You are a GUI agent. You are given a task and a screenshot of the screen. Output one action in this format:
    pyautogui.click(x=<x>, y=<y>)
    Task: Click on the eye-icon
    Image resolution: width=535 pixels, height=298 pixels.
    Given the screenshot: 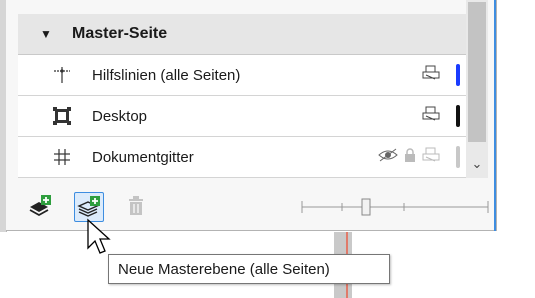 What is the action you would take?
    pyautogui.click(x=388, y=157)
    